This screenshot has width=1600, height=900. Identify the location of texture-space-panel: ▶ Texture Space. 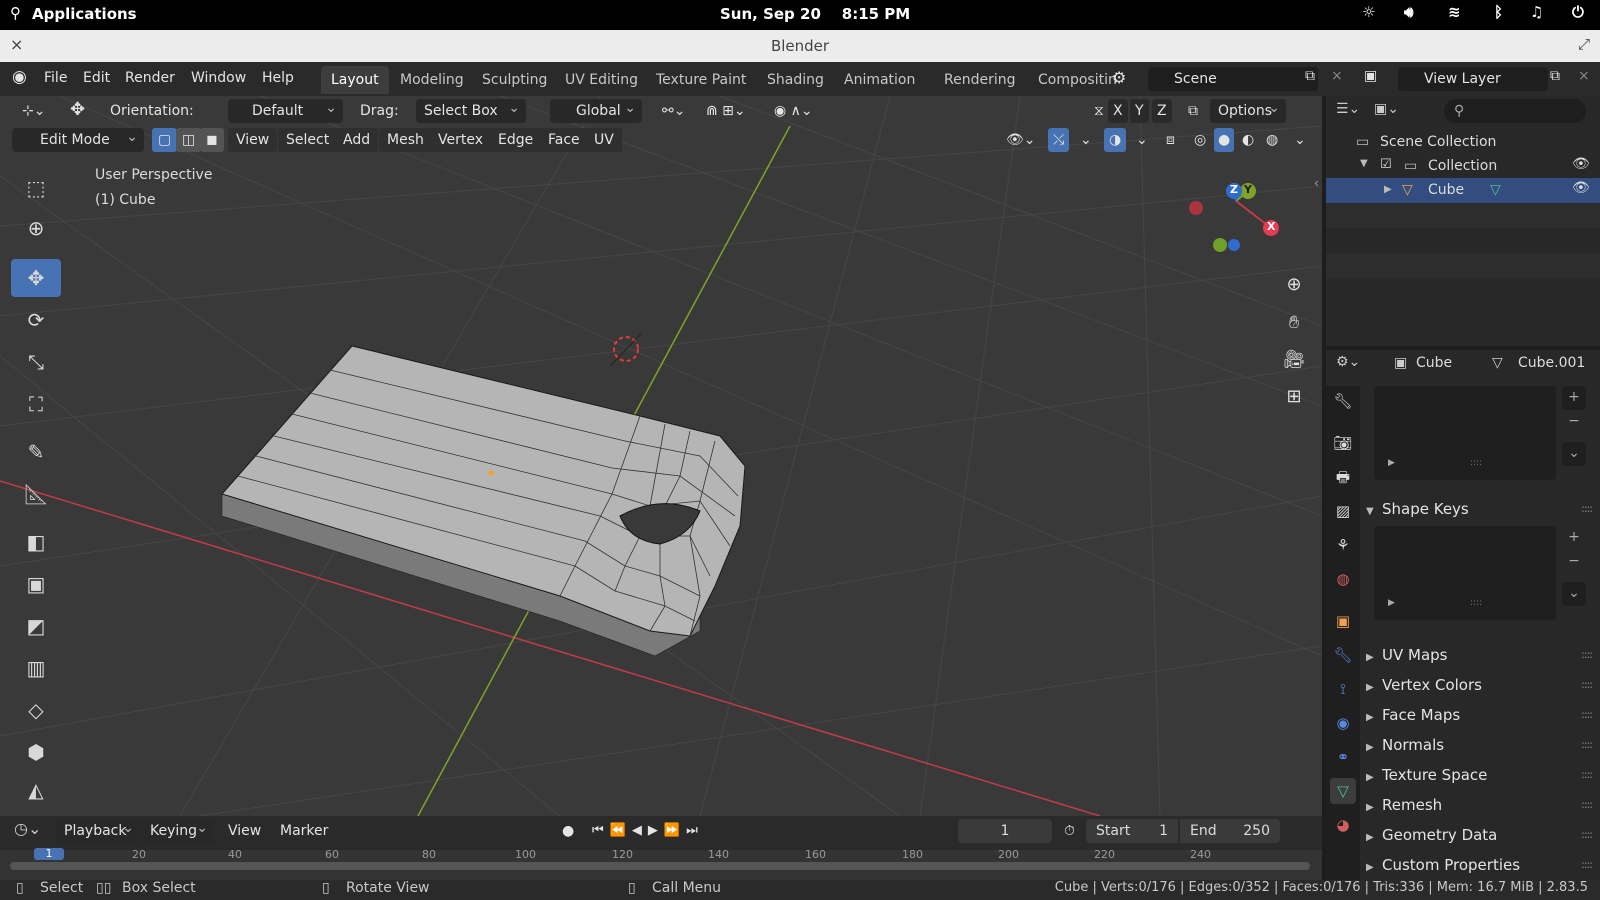
(1426, 775).